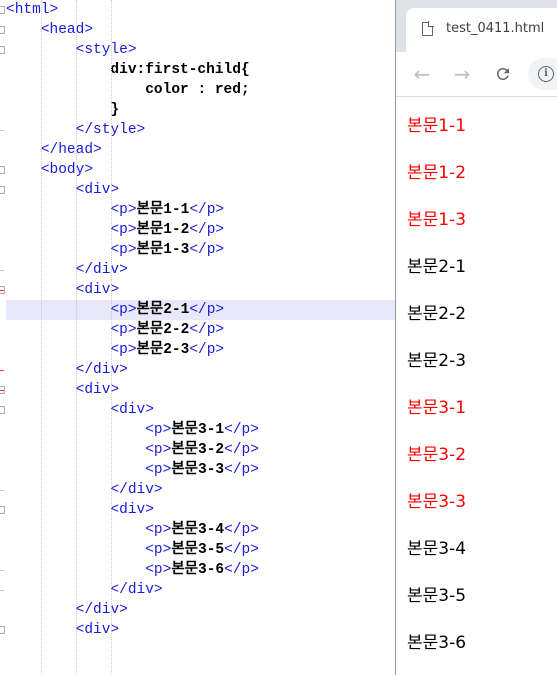  Describe the element at coordinates (163, 230) in the screenshot. I see `text-token: 본문1-2` at that location.